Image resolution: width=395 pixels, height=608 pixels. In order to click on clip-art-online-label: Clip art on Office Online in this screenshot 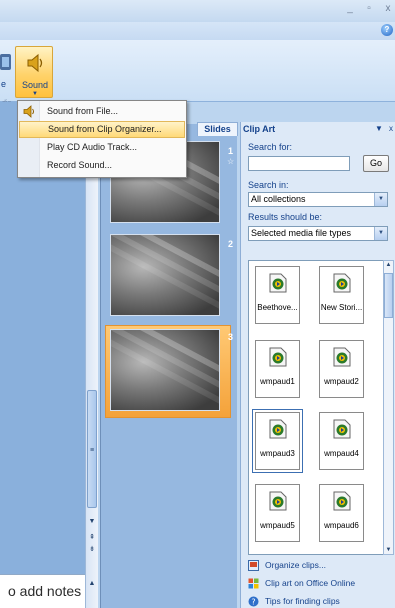, I will do `click(310, 583)`.